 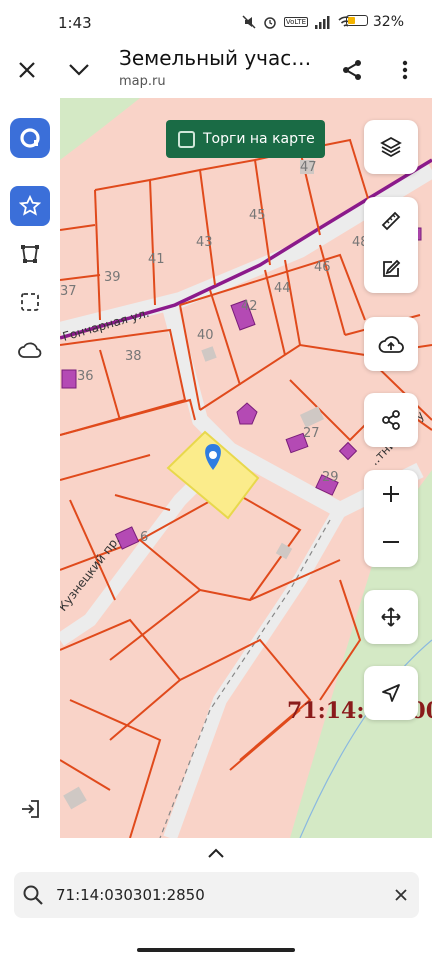 What do you see at coordinates (204, 242) in the screenshot?
I see `parcel-number: 43` at bounding box center [204, 242].